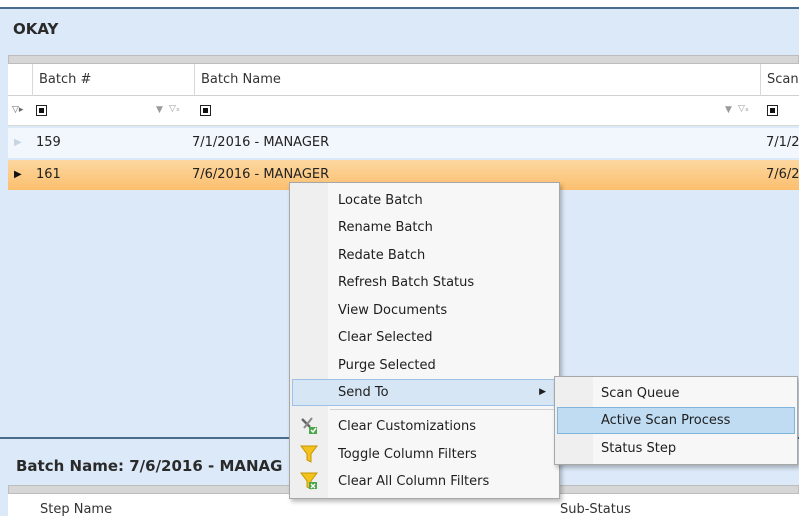 Image resolution: width=799 pixels, height=517 pixels. Describe the element at coordinates (772, 110) in the screenshot. I see `filter-checkbox-scan` at that location.